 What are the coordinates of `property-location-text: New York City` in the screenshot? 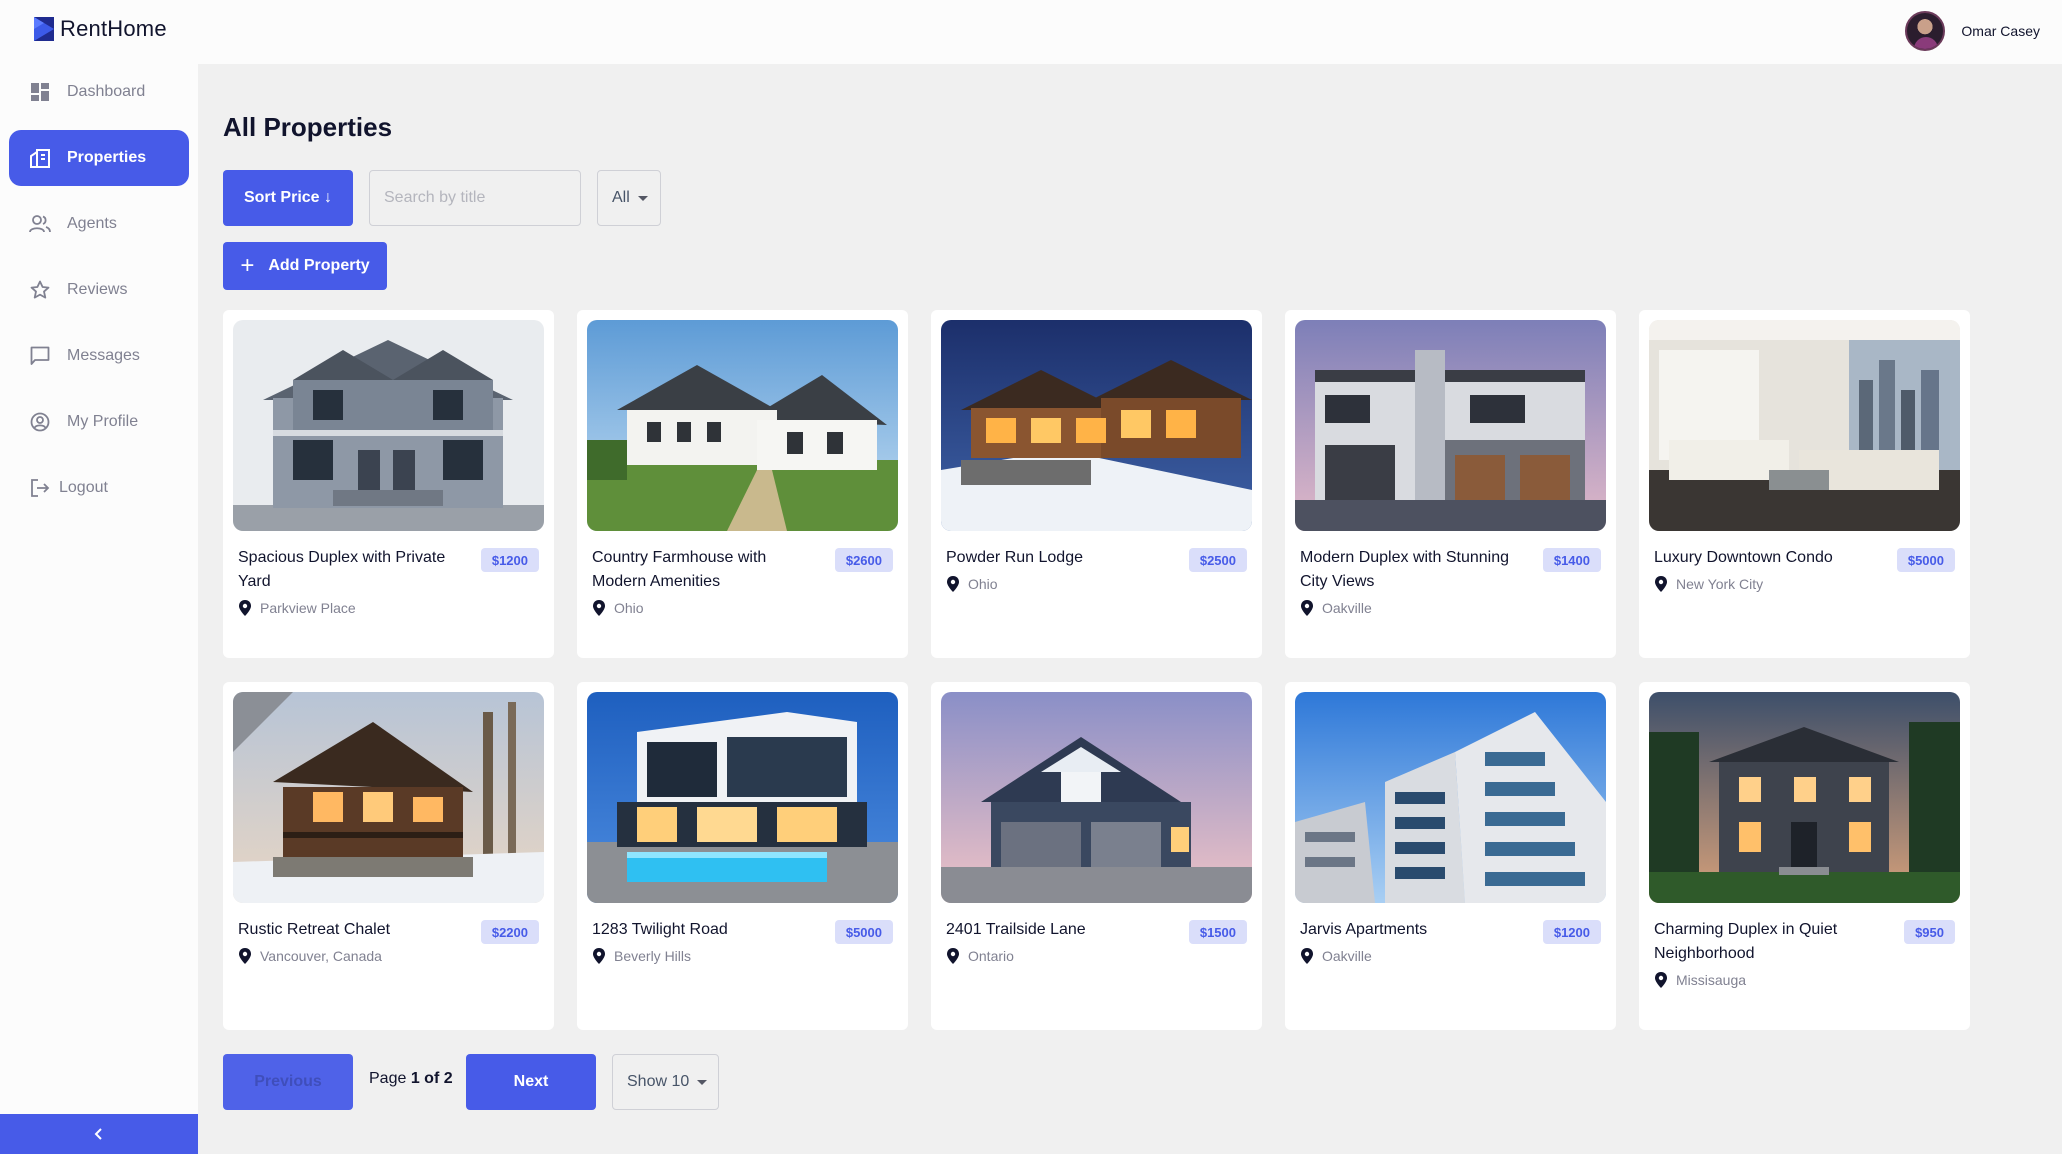 It's located at (1720, 584).